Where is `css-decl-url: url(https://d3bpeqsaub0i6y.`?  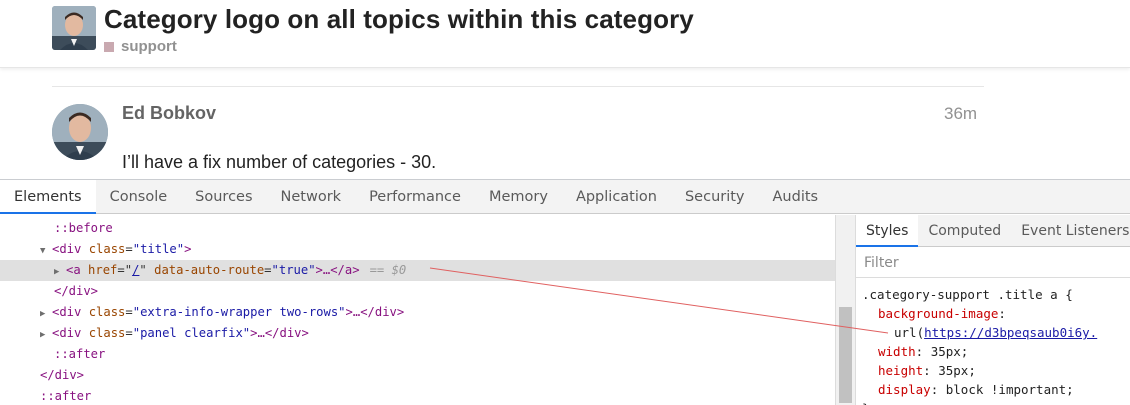 css-decl-url: url(https://d3bpeqsaub0i6y. is located at coordinates (993, 332).